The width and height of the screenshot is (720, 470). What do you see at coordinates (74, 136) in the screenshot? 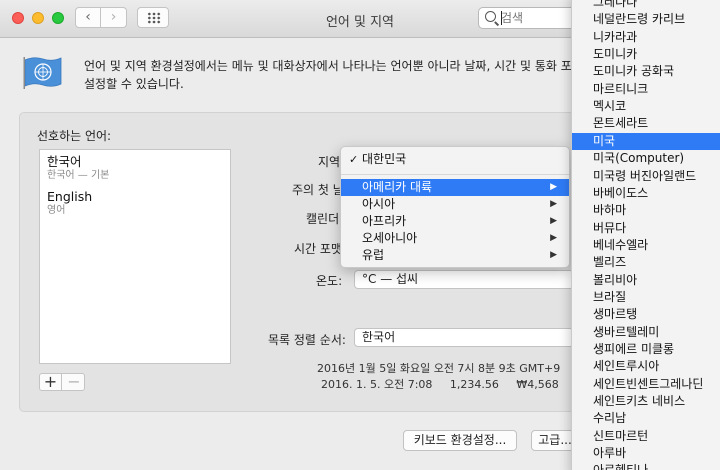
I see `preferred-languages-label: 선호하는 언어:` at bounding box center [74, 136].